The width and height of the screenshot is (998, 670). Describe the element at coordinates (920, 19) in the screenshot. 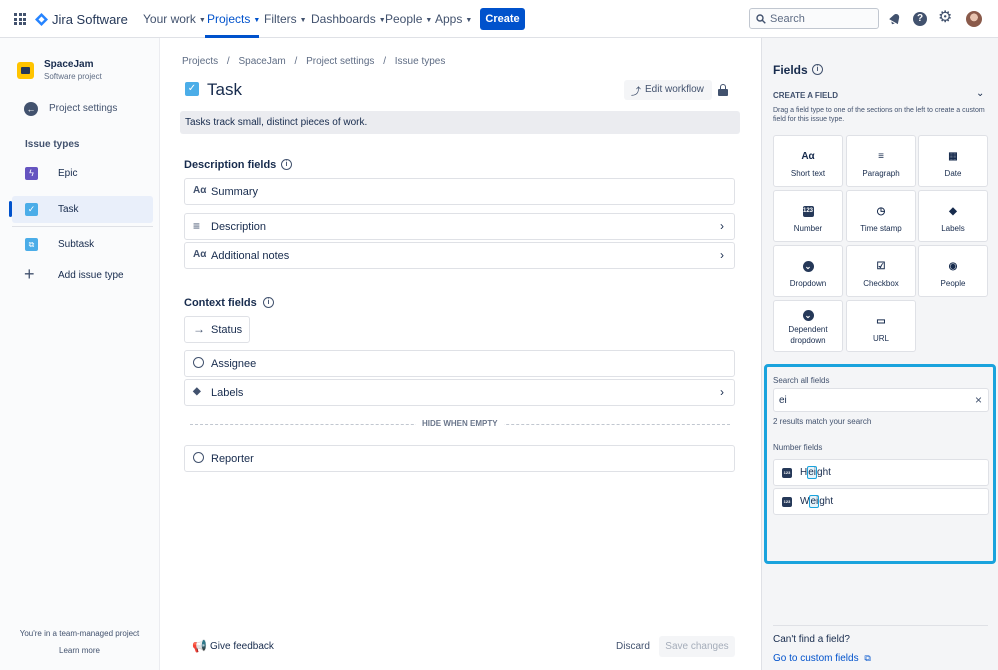

I see `help-icon: ?` at that location.